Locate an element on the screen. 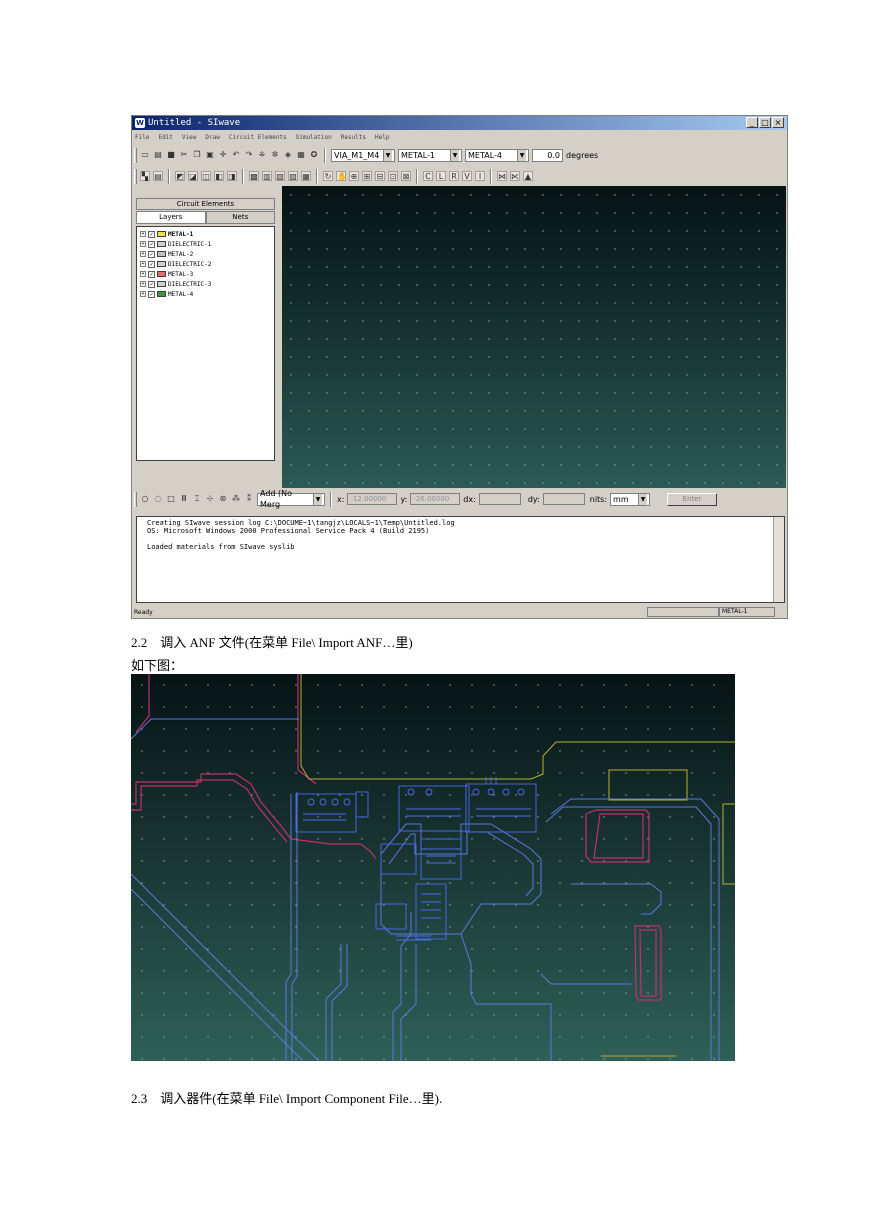 Image resolution: width=869 pixels, height=1228 pixels. zoom-in-icon: ⊞ is located at coordinates (367, 176).